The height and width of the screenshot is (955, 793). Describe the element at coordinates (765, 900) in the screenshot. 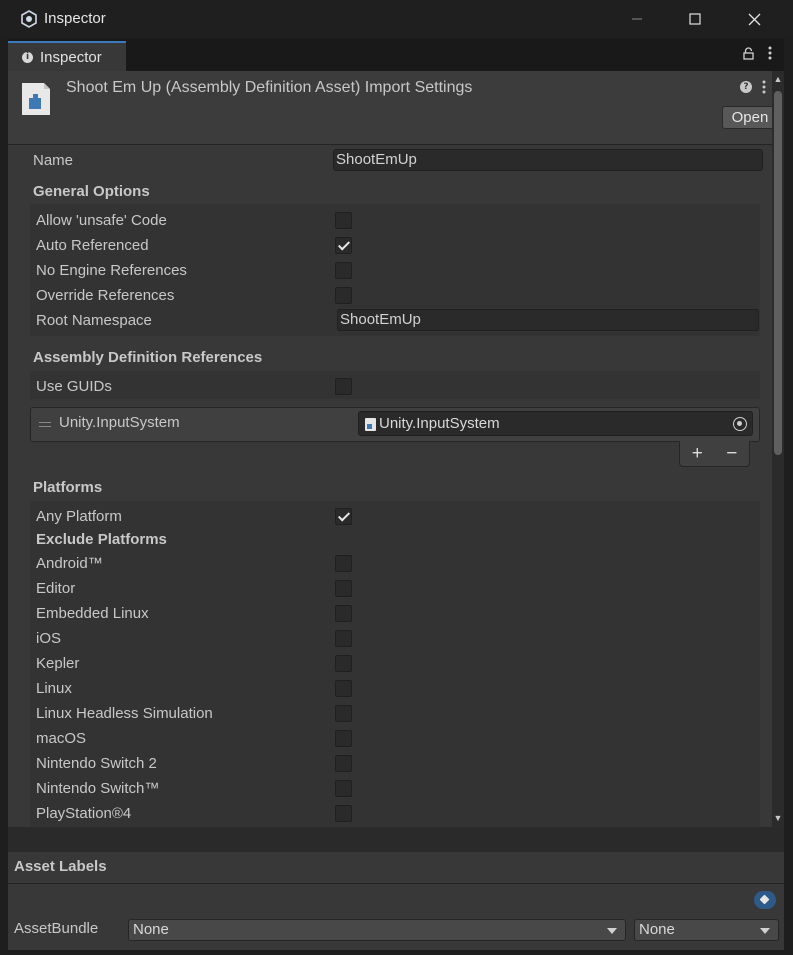

I see `tag-icon` at that location.